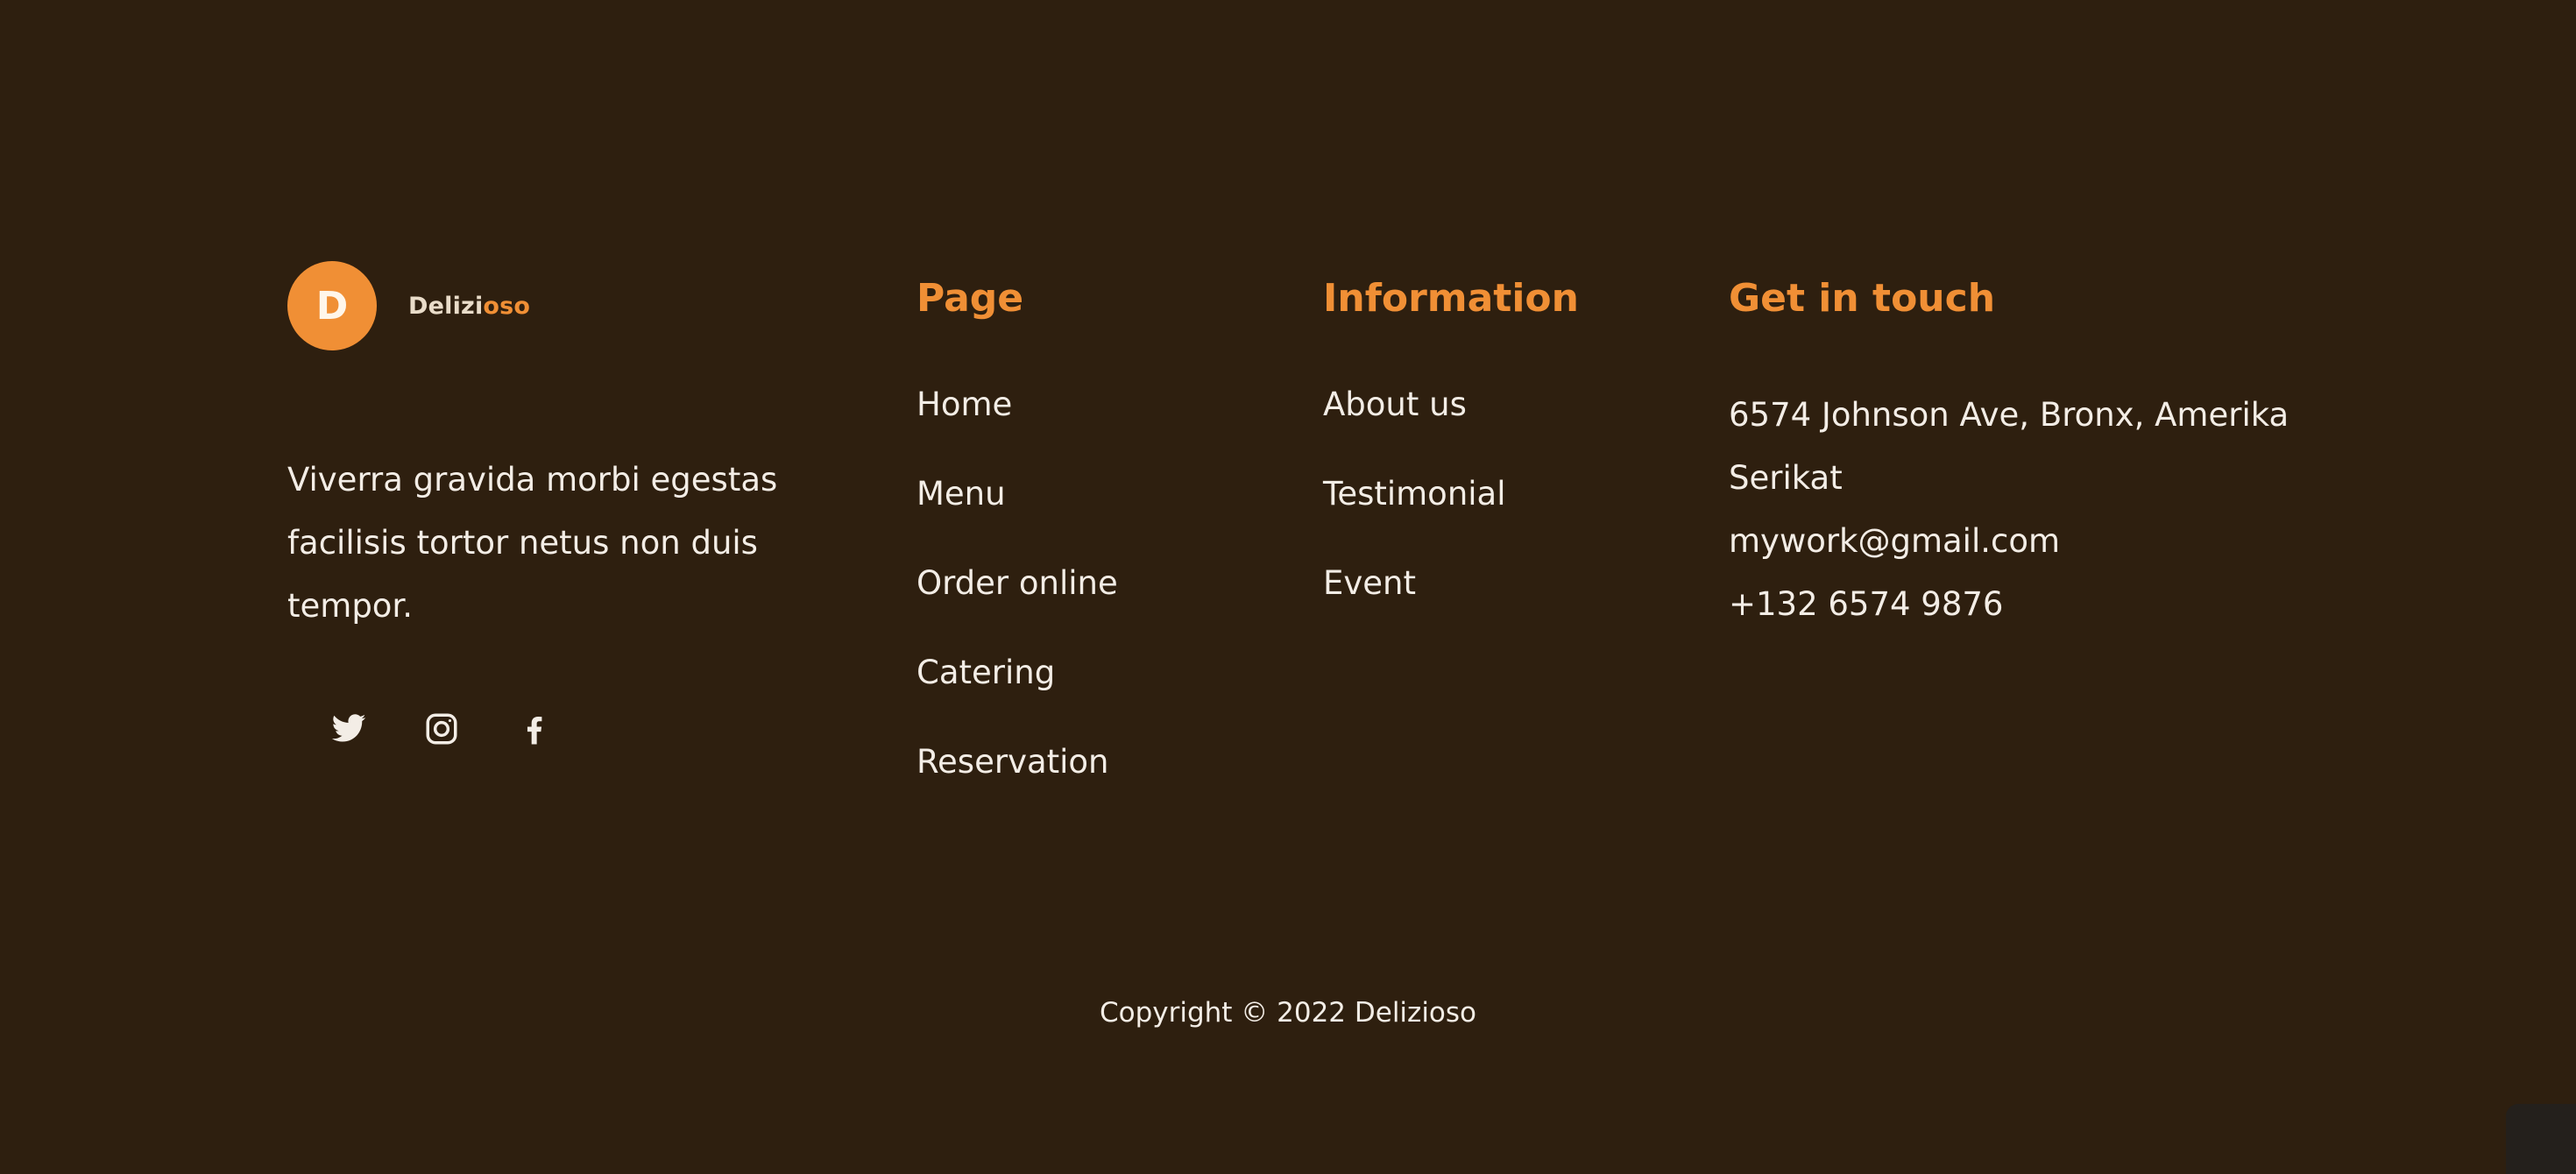  What do you see at coordinates (2009, 604) in the screenshot?
I see `contact-phone: +132 6574 9876` at bounding box center [2009, 604].